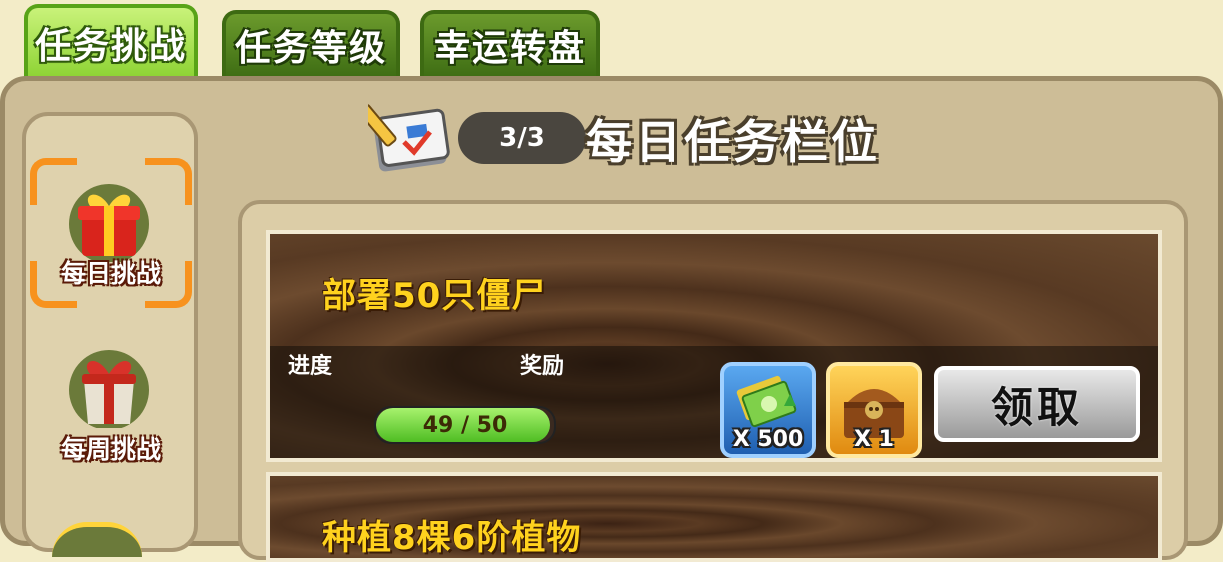 The height and width of the screenshot is (562, 1223). Describe the element at coordinates (452, 538) in the screenshot. I see `task-title: 种植8棵6阶植物` at that location.